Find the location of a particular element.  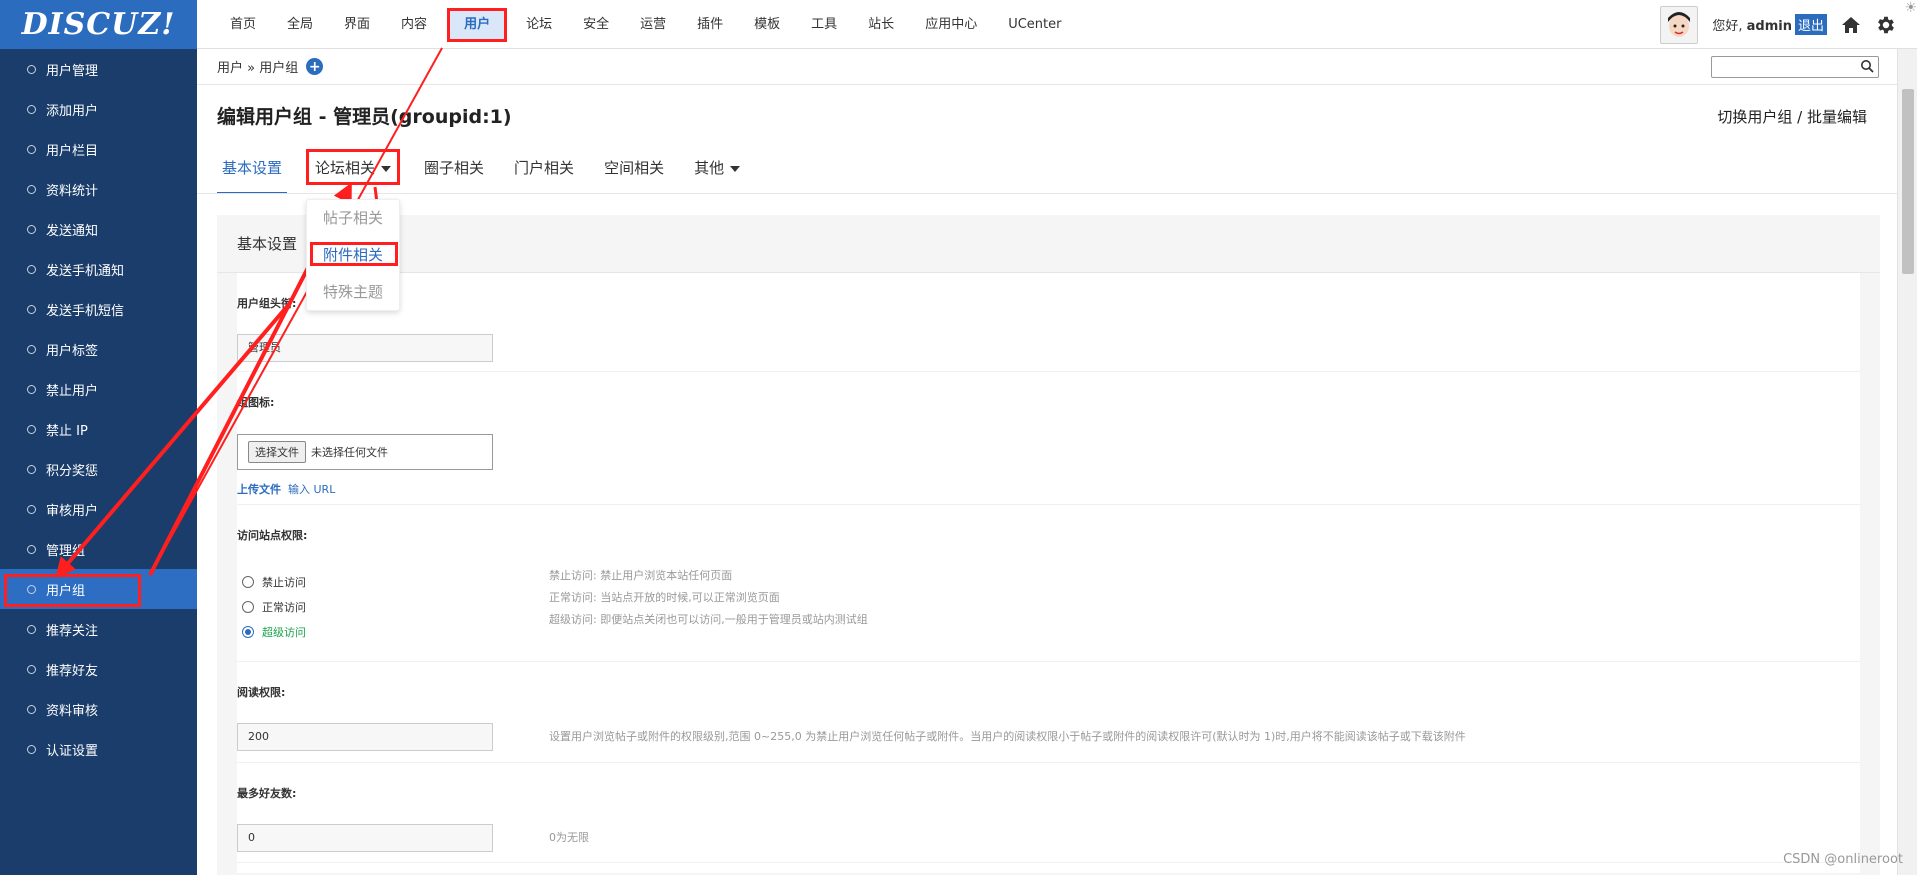

topnav-item-5: 论坛 is located at coordinates (539, 25).